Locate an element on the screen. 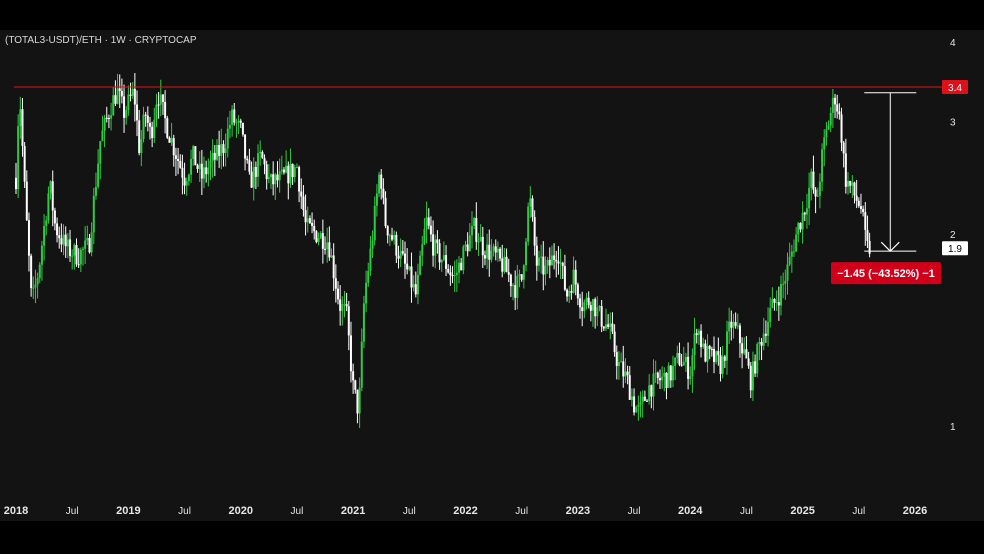 Image resolution: width=984 pixels, height=554 pixels. x-tick-label: 2023 is located at coordinates (578, 511).